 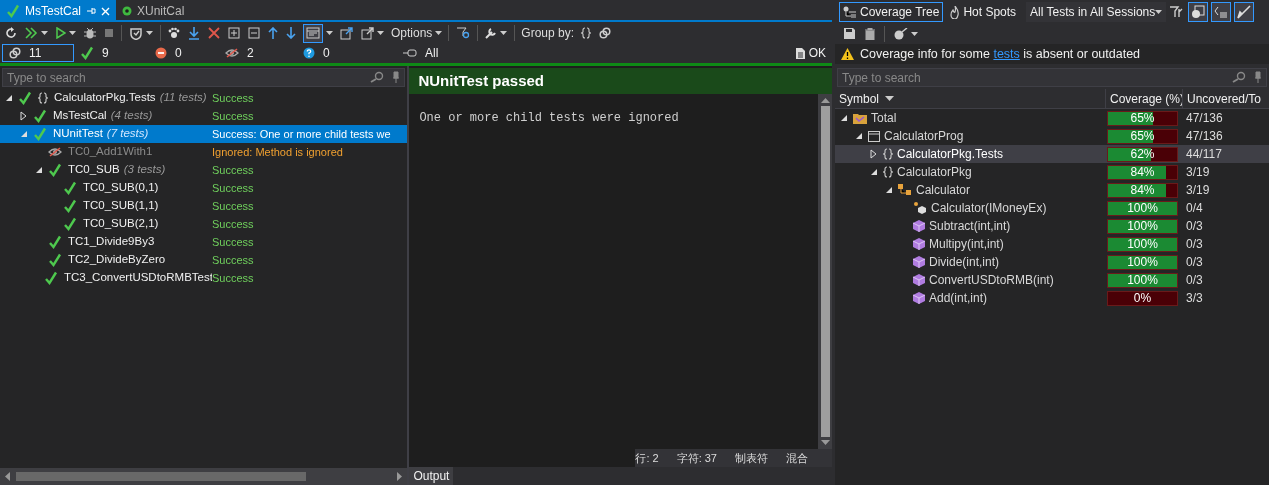 I want to click on group-by-label: Group by:, so click(x=548, y=33).